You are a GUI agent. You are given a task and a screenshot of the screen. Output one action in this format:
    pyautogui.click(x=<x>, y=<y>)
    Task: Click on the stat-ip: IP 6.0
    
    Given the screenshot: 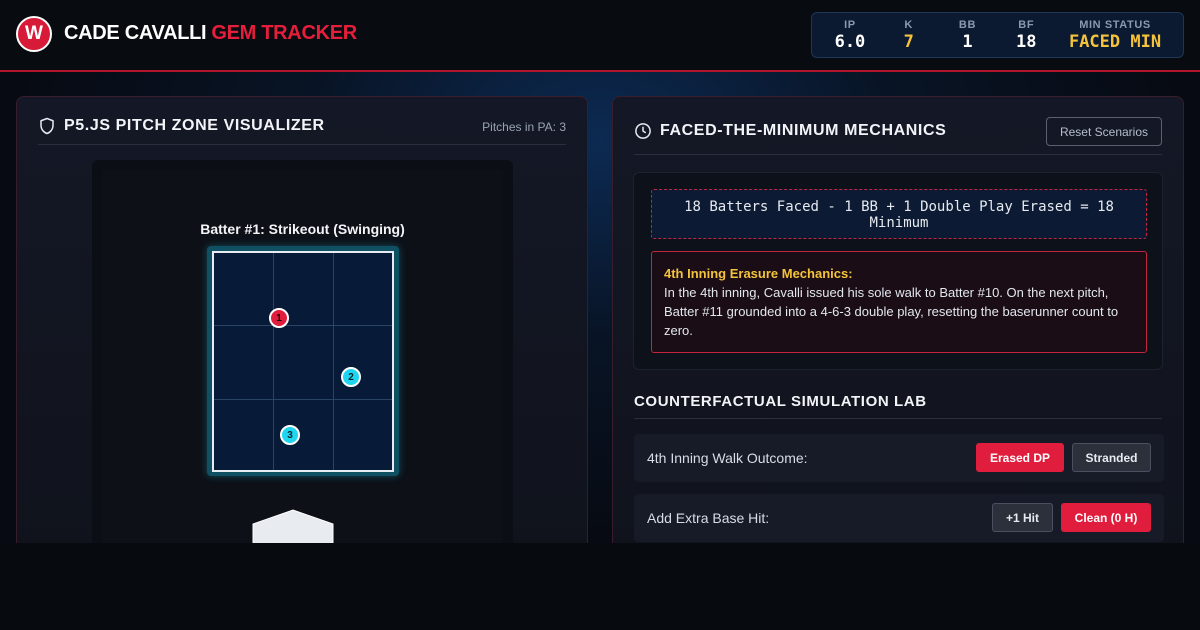 What is the action you would take?
    pyautogui.click(x=850, y=35)
    